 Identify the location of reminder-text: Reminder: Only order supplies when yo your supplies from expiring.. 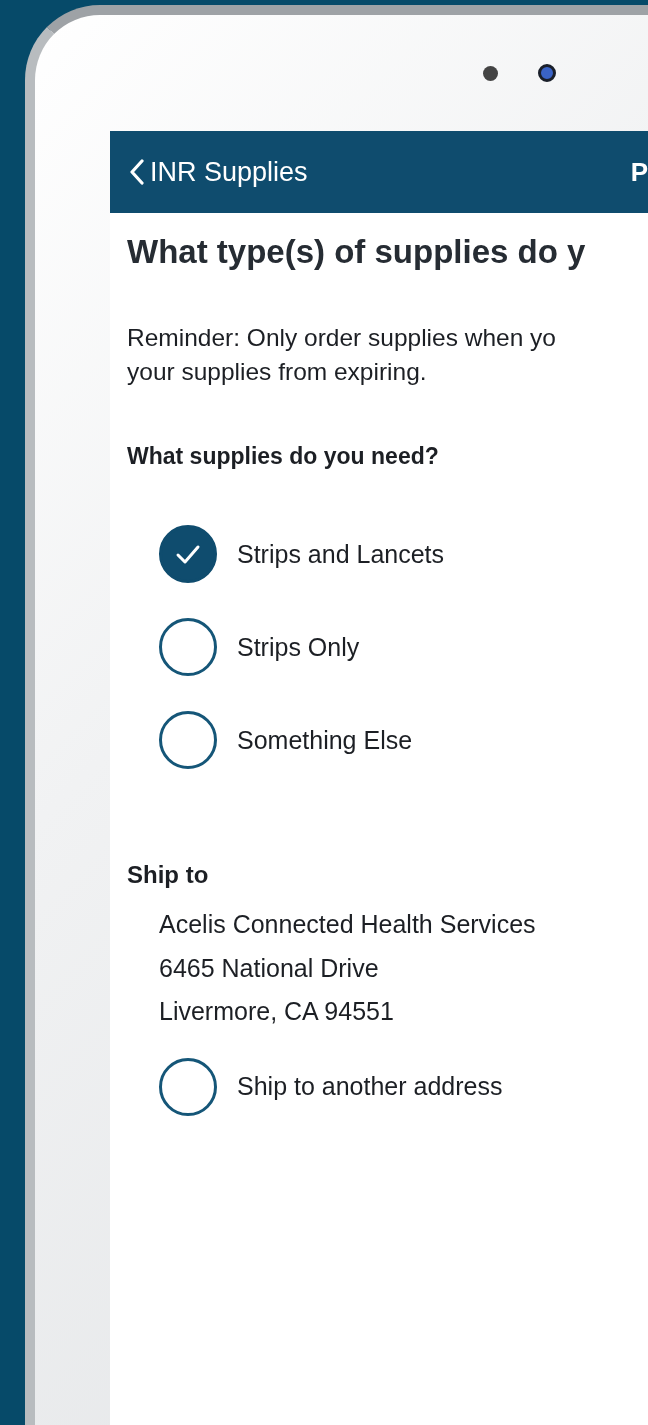
(342, 355).